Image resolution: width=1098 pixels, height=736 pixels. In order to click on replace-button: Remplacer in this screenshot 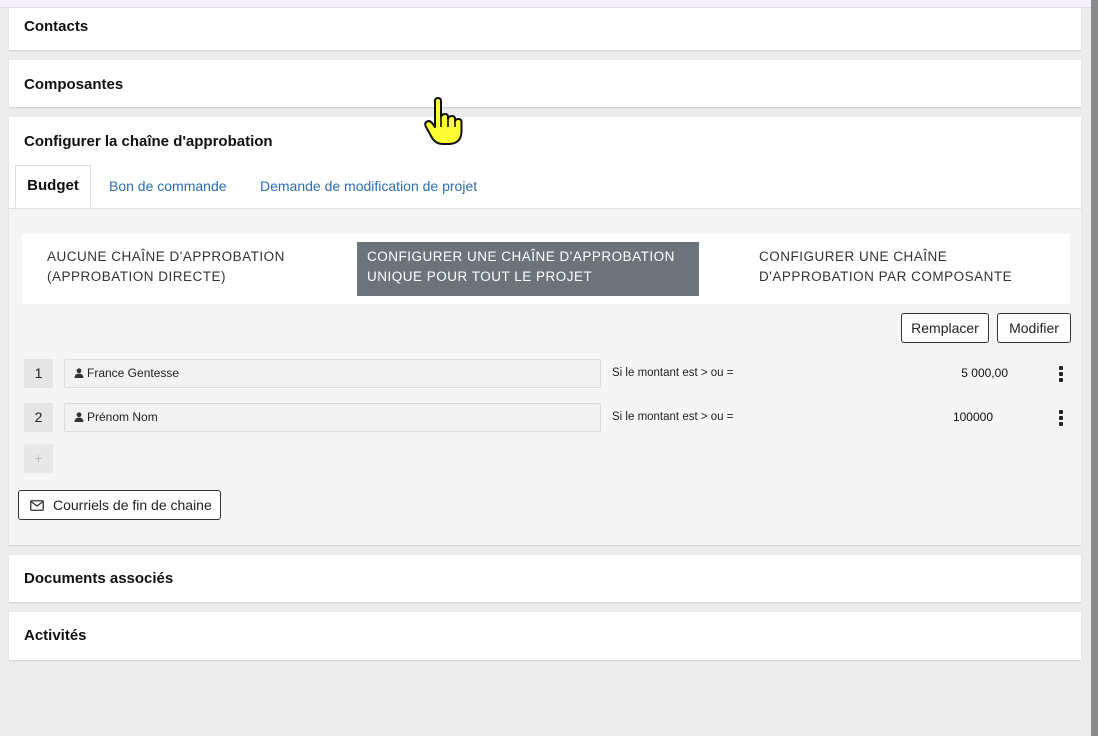, I will do `click(945, 328)`.